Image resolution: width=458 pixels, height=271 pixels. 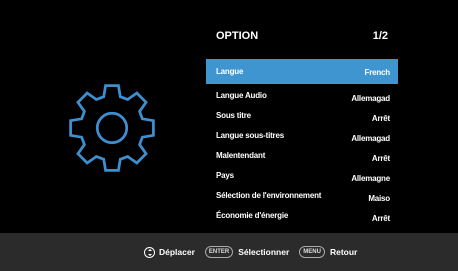 I want to click on page-indicator: 1/2, so click(x=380, y=36).